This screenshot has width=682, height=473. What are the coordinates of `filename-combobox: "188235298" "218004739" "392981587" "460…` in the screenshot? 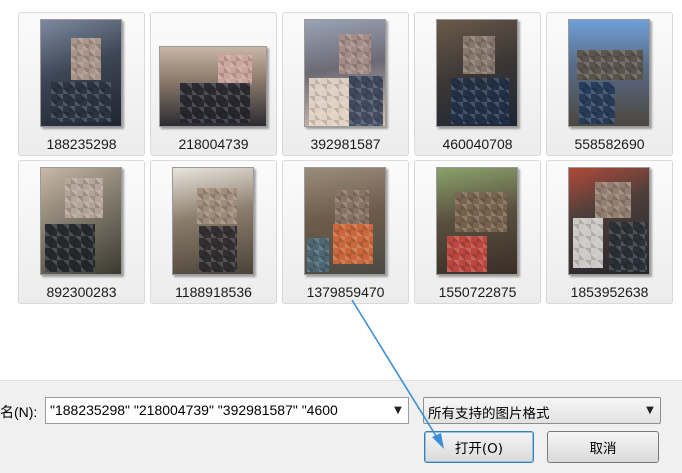 It's located at (227, 410).